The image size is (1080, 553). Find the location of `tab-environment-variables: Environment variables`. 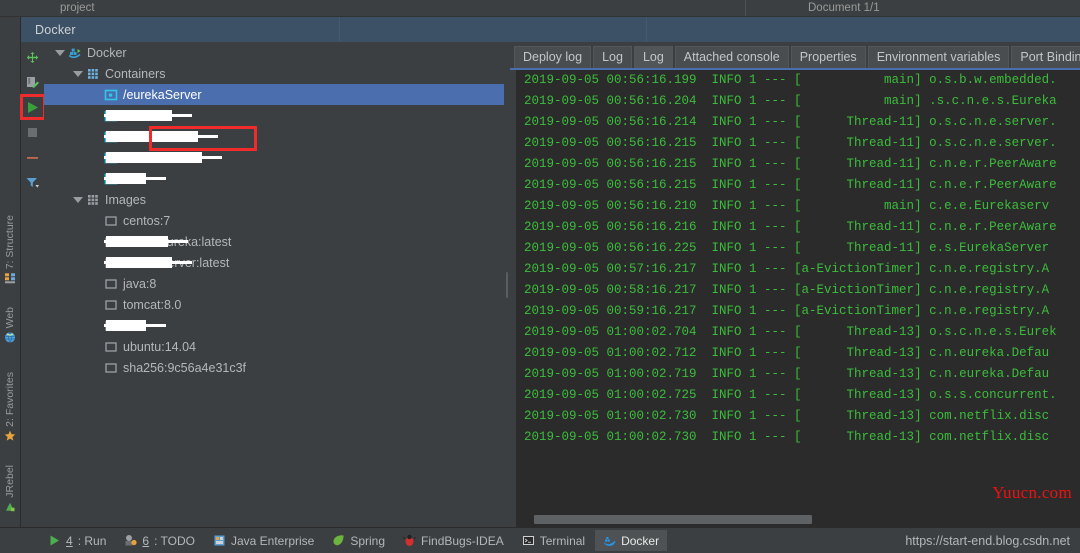

tab-environment-variables: Environment variables is located at coordinates (938, 57).